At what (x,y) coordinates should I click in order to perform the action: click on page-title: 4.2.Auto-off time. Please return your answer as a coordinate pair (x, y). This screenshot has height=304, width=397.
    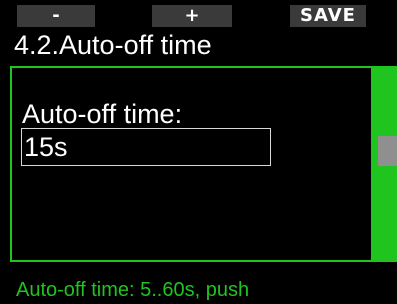
    Looking at the image, I should click on (113, 45).